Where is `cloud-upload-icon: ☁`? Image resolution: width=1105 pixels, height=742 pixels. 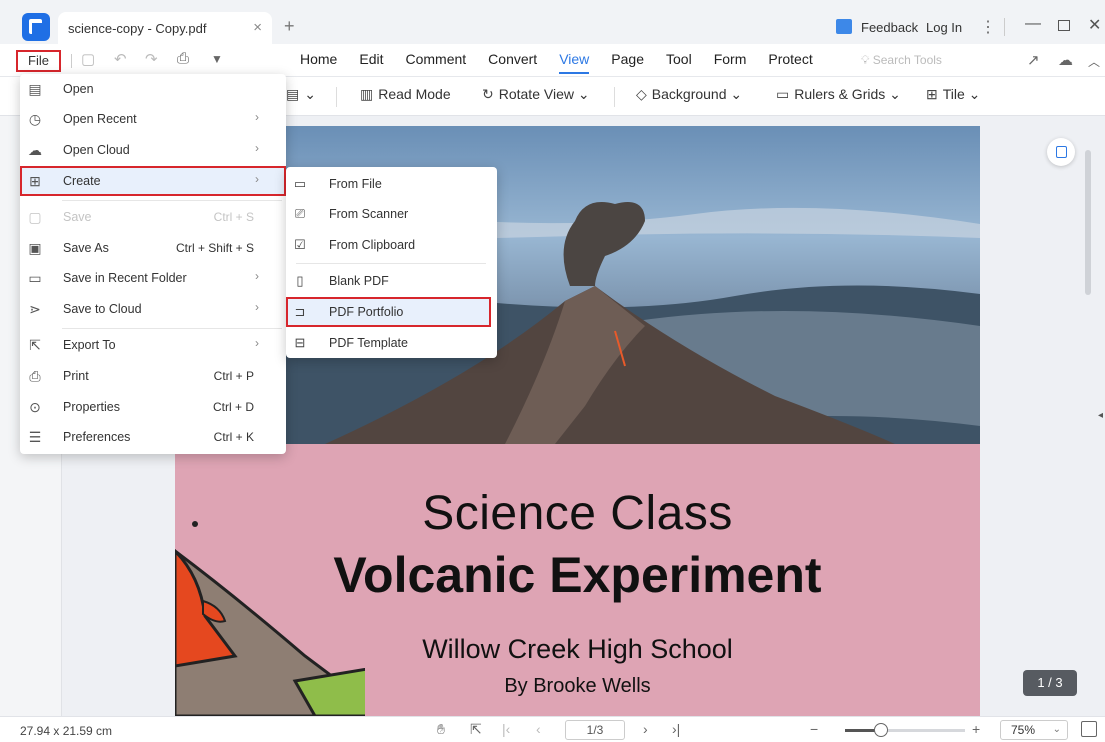
cloud-upload-icon: ☁ is located at coordinates (1065, 60).